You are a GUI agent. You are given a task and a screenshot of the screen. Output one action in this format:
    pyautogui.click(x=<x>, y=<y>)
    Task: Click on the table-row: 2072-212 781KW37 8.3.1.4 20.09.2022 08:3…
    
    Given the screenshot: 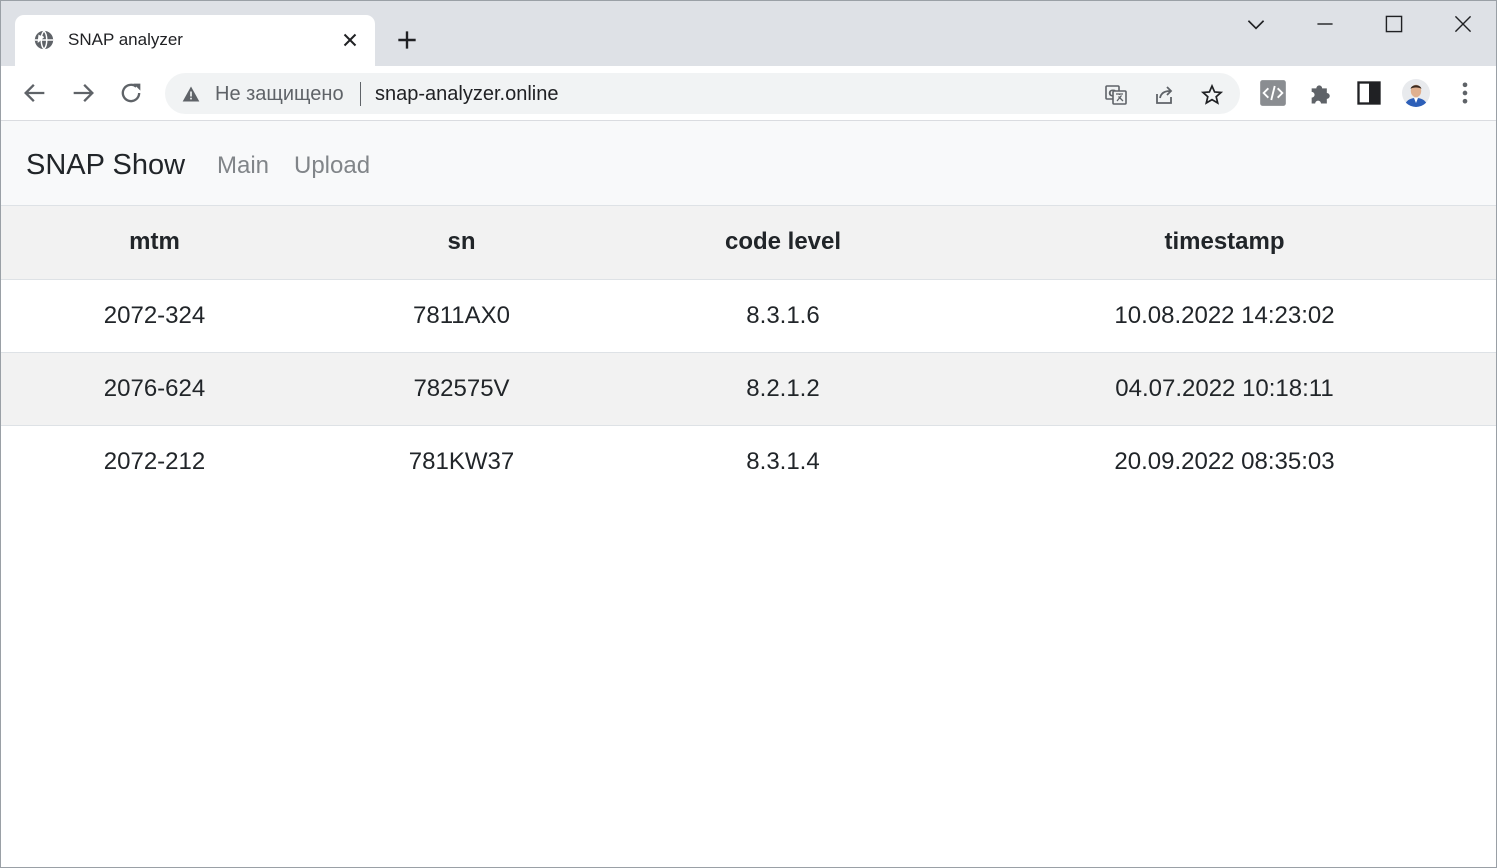 What is the action you would take?
    pyautogui.click(x=748, y=461)
    